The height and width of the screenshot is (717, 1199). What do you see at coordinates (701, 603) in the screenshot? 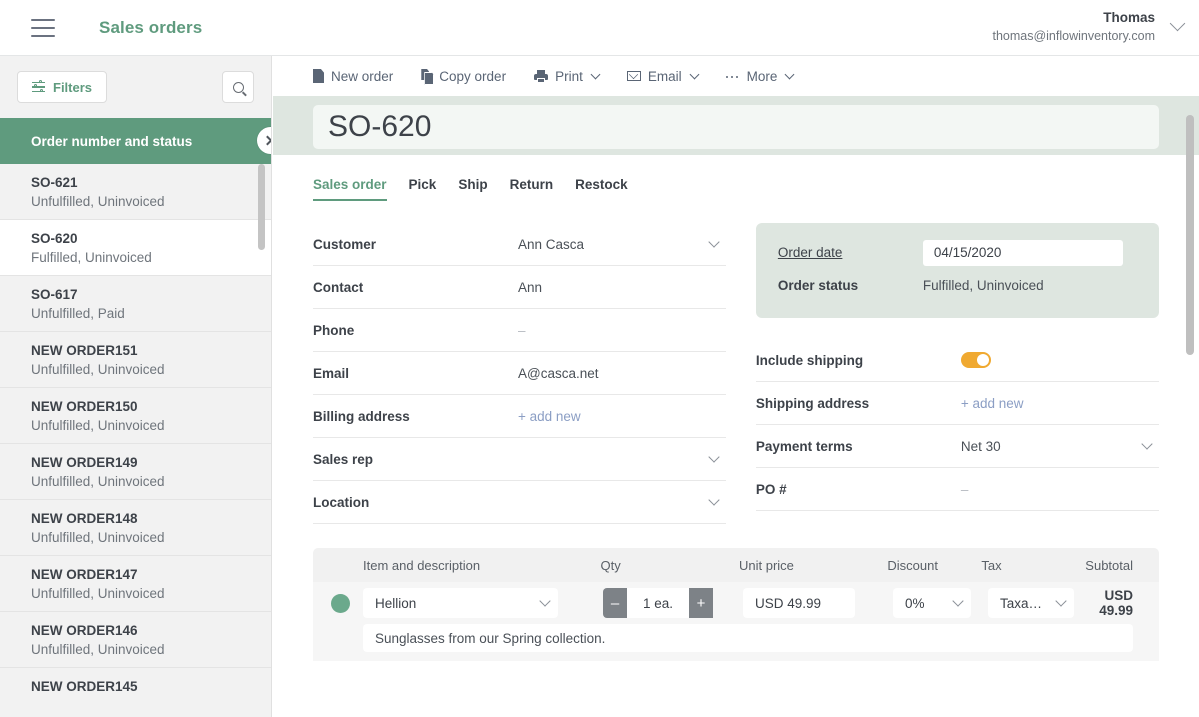
I see `qty-increment-button: +` at bounding box center [701, 603].